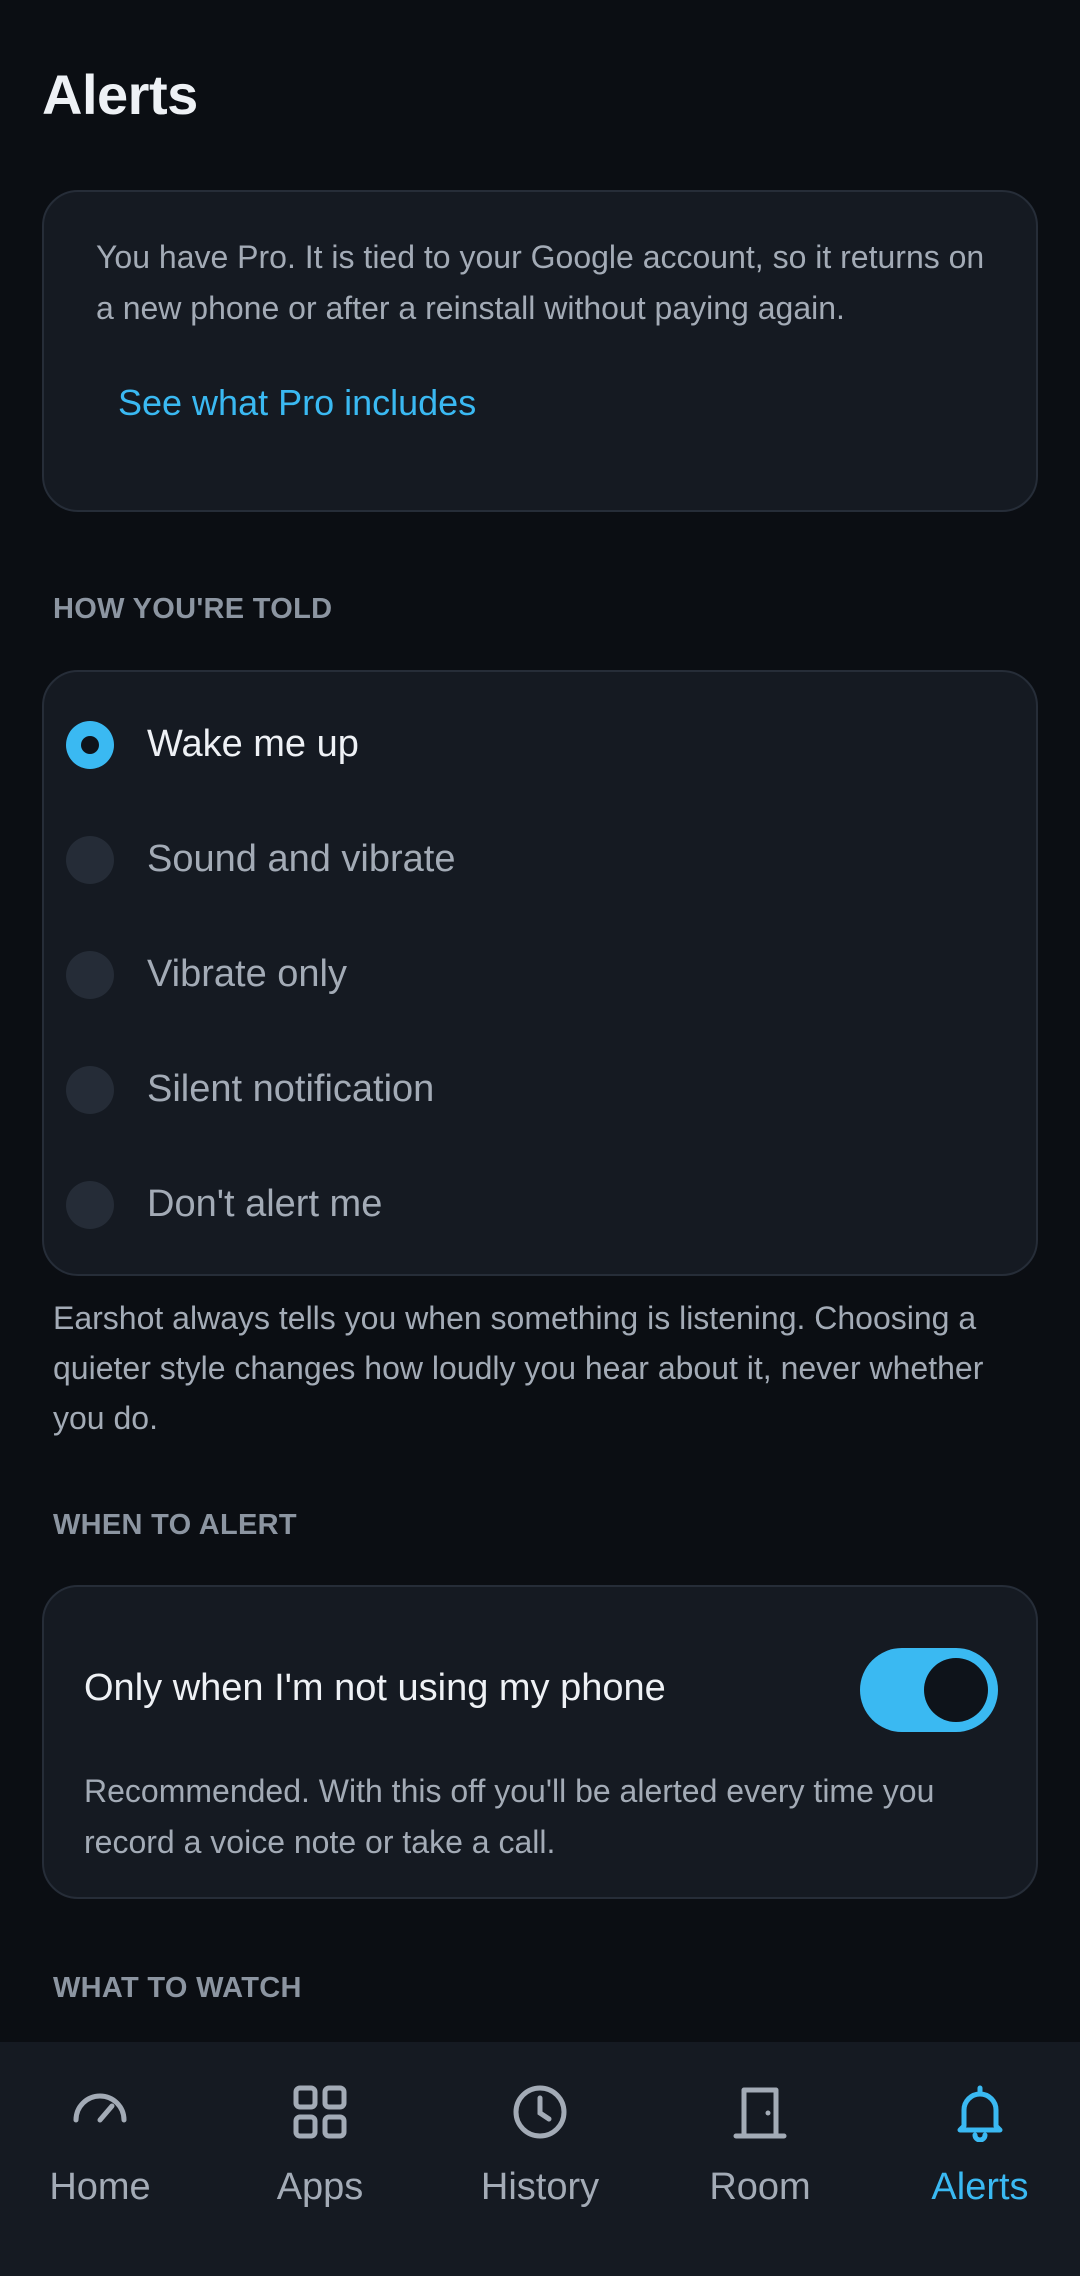 Image resolution: width=1080 pixels, height=2276 pixels. What do you see at coordinates (253, 744) in the screenshot?
I see `radio-option-label: Wake me up` at bounding box center [253, 744].